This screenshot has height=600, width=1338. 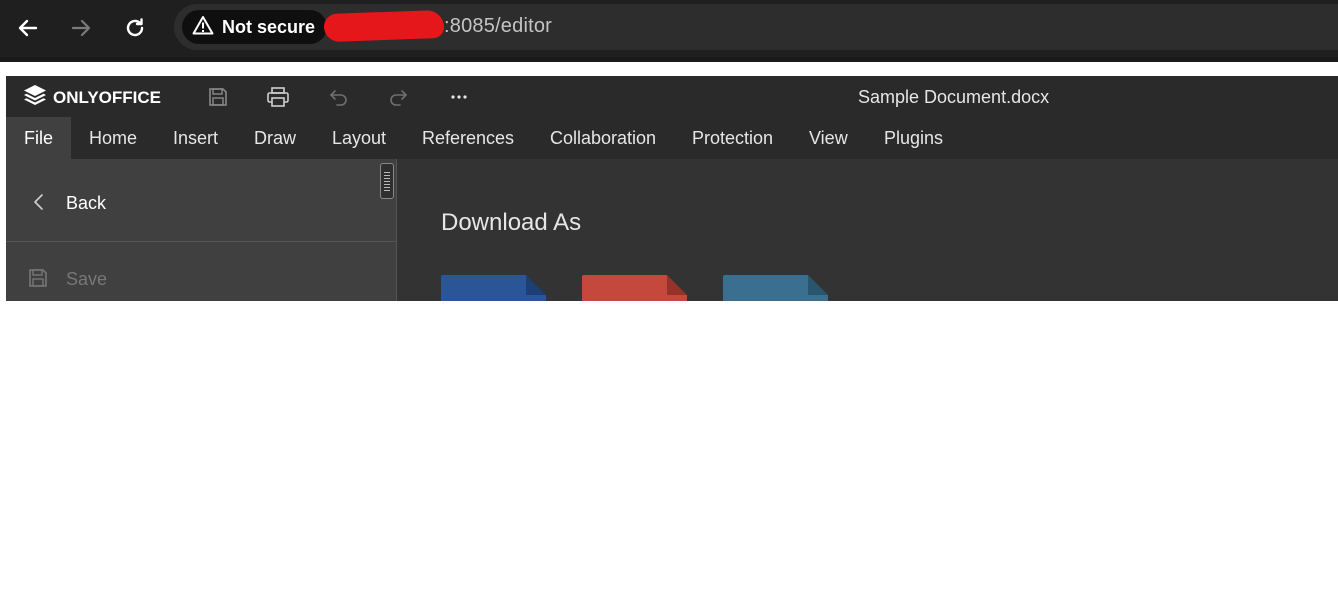 I want to click on file-menu-sidebar: Back Save, so click(x=201, y=230).